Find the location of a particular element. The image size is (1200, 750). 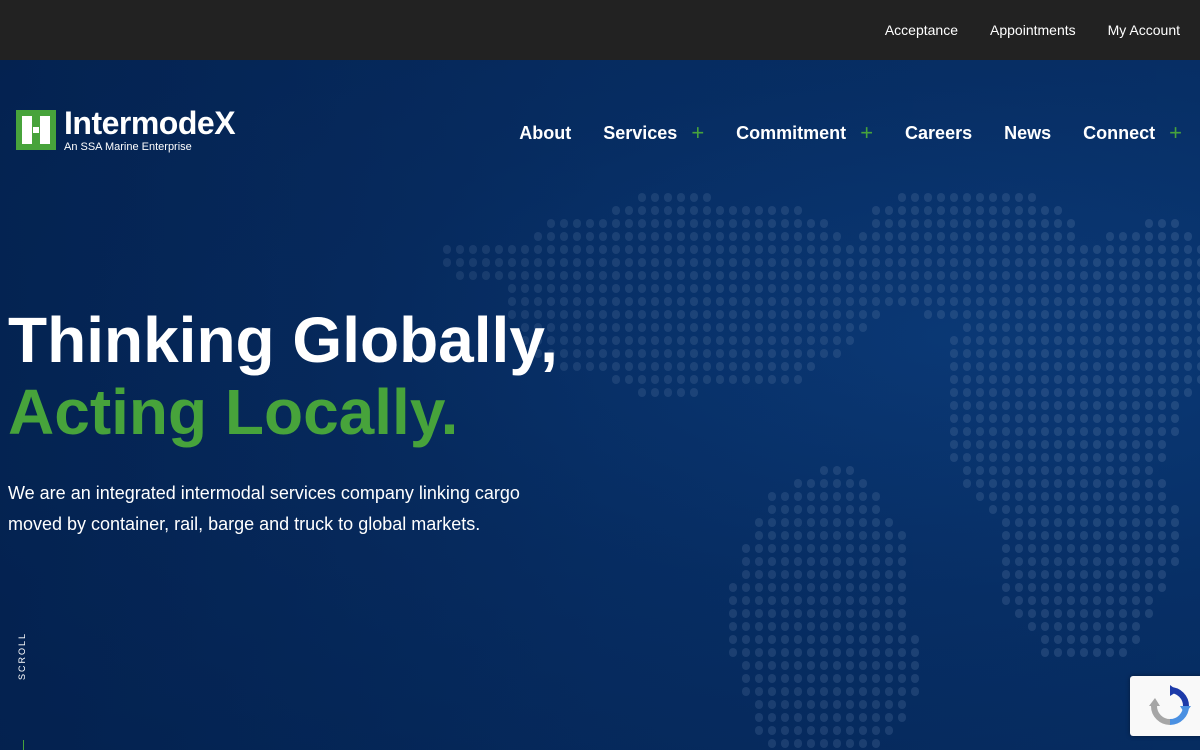

scroll-indicator-line is located at coordinates (23, 745).